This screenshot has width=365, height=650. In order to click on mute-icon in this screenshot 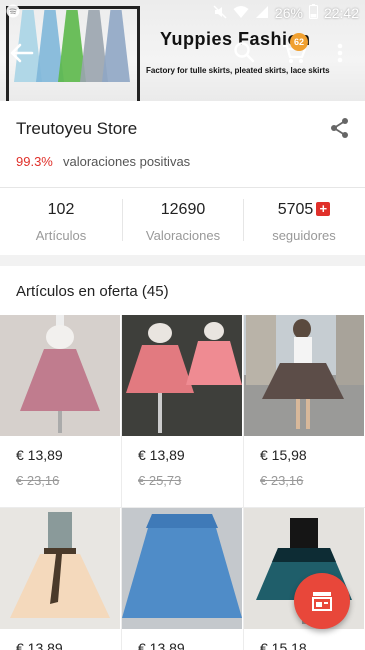, I will do `click(220, 13)`.